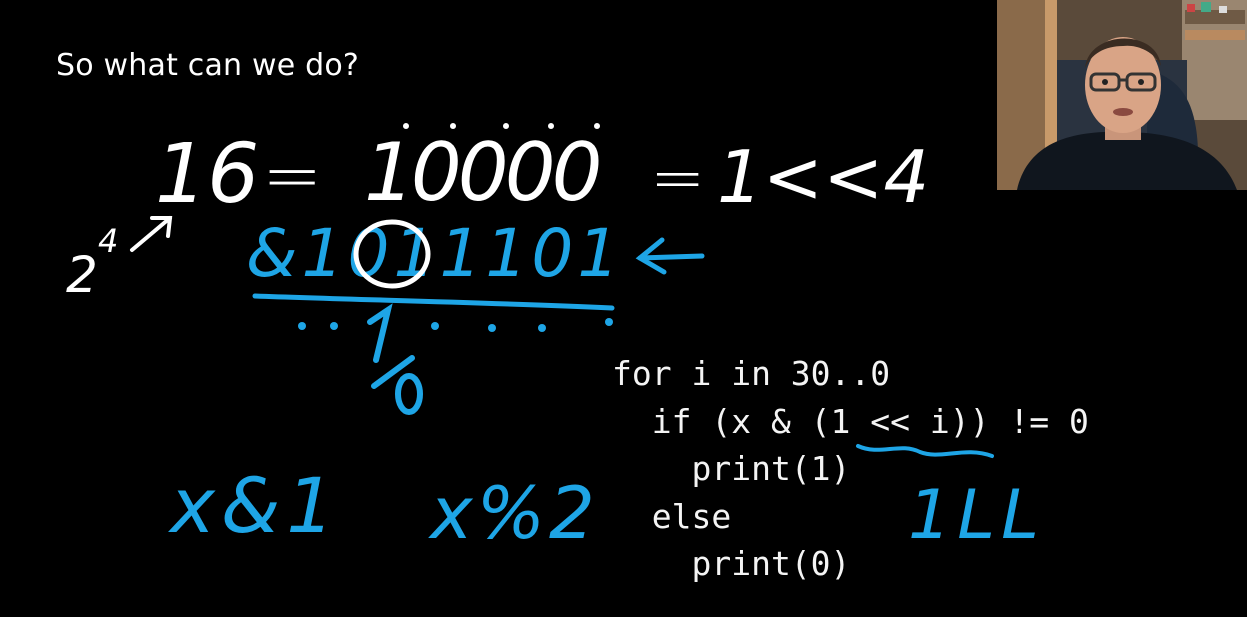 This screenshot has height=617, width=1247. I want to click on equation-10000: 10000, so click(481, 172).